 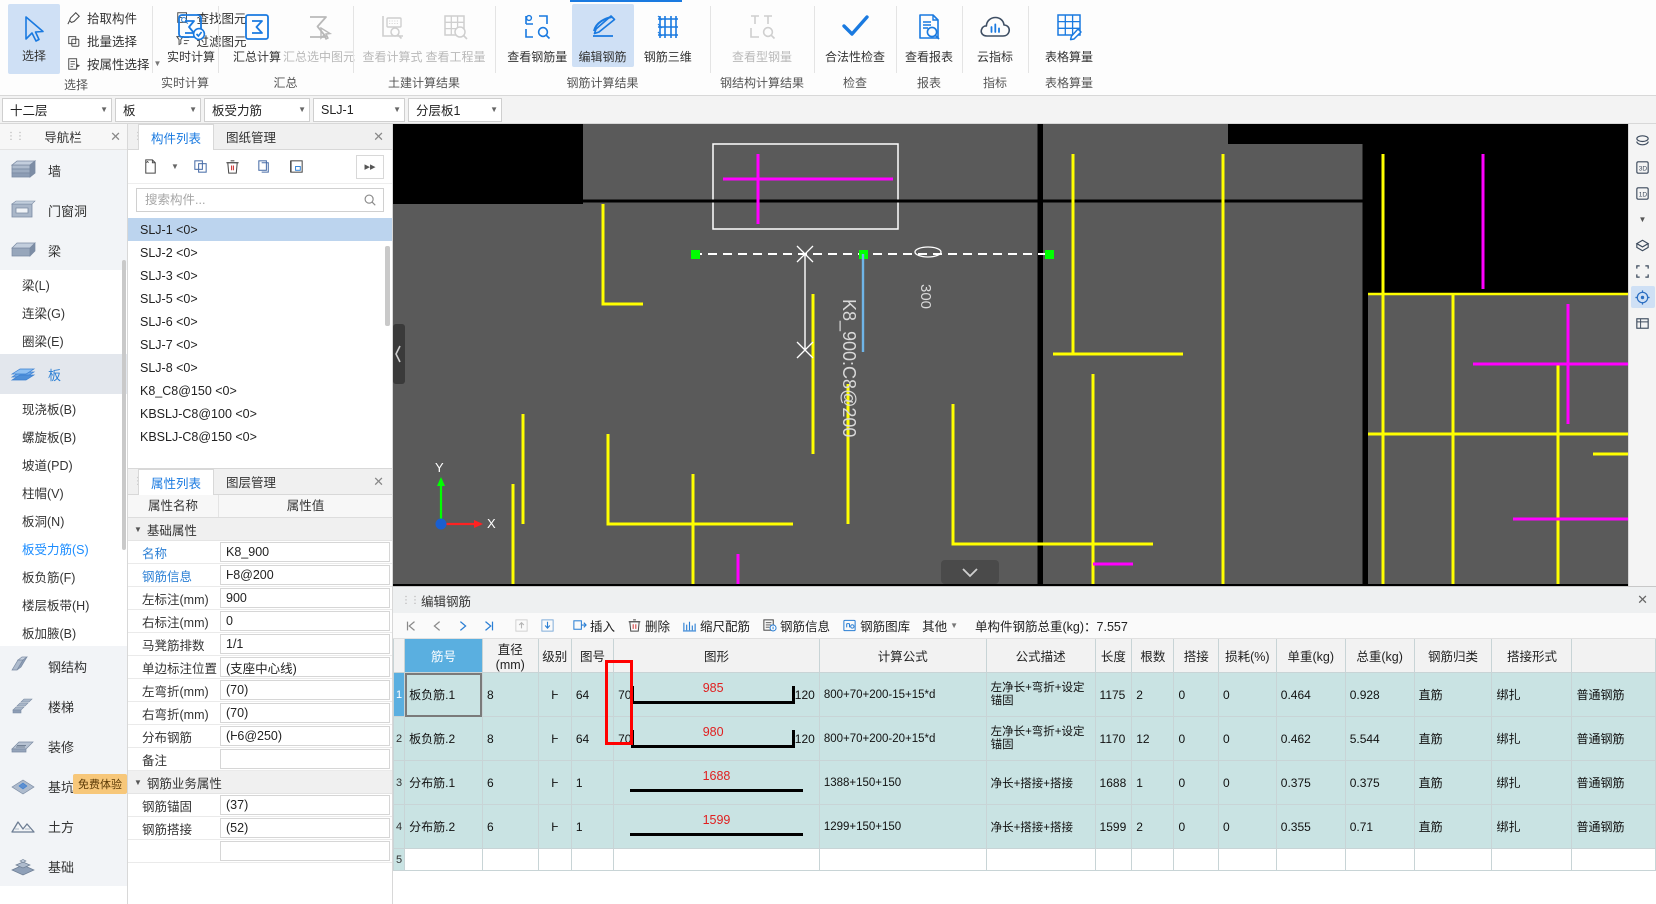 I want to click on cell-length: 1175, so click(x=1113, y=694).